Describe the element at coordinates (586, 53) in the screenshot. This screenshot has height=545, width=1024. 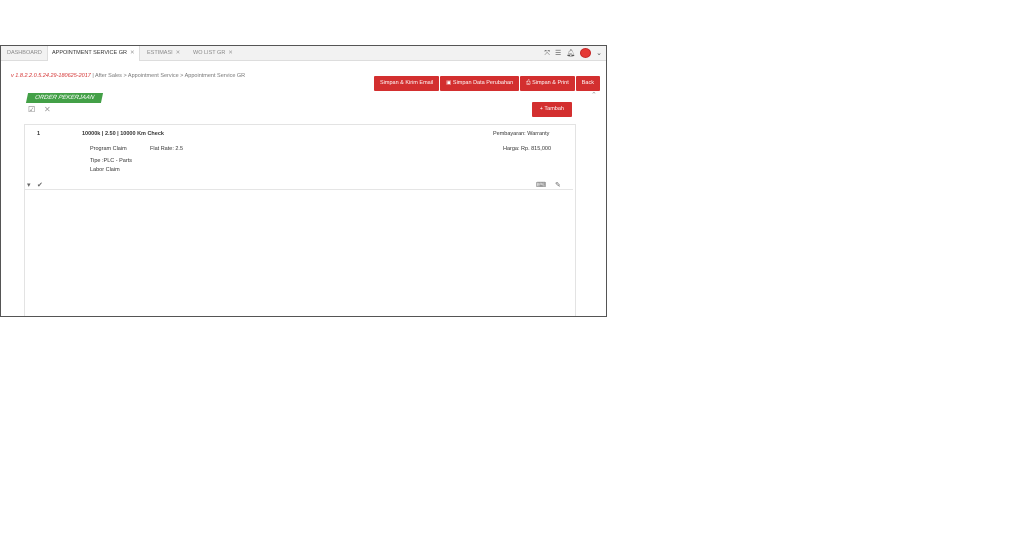
I see `printer-icon` at that location.